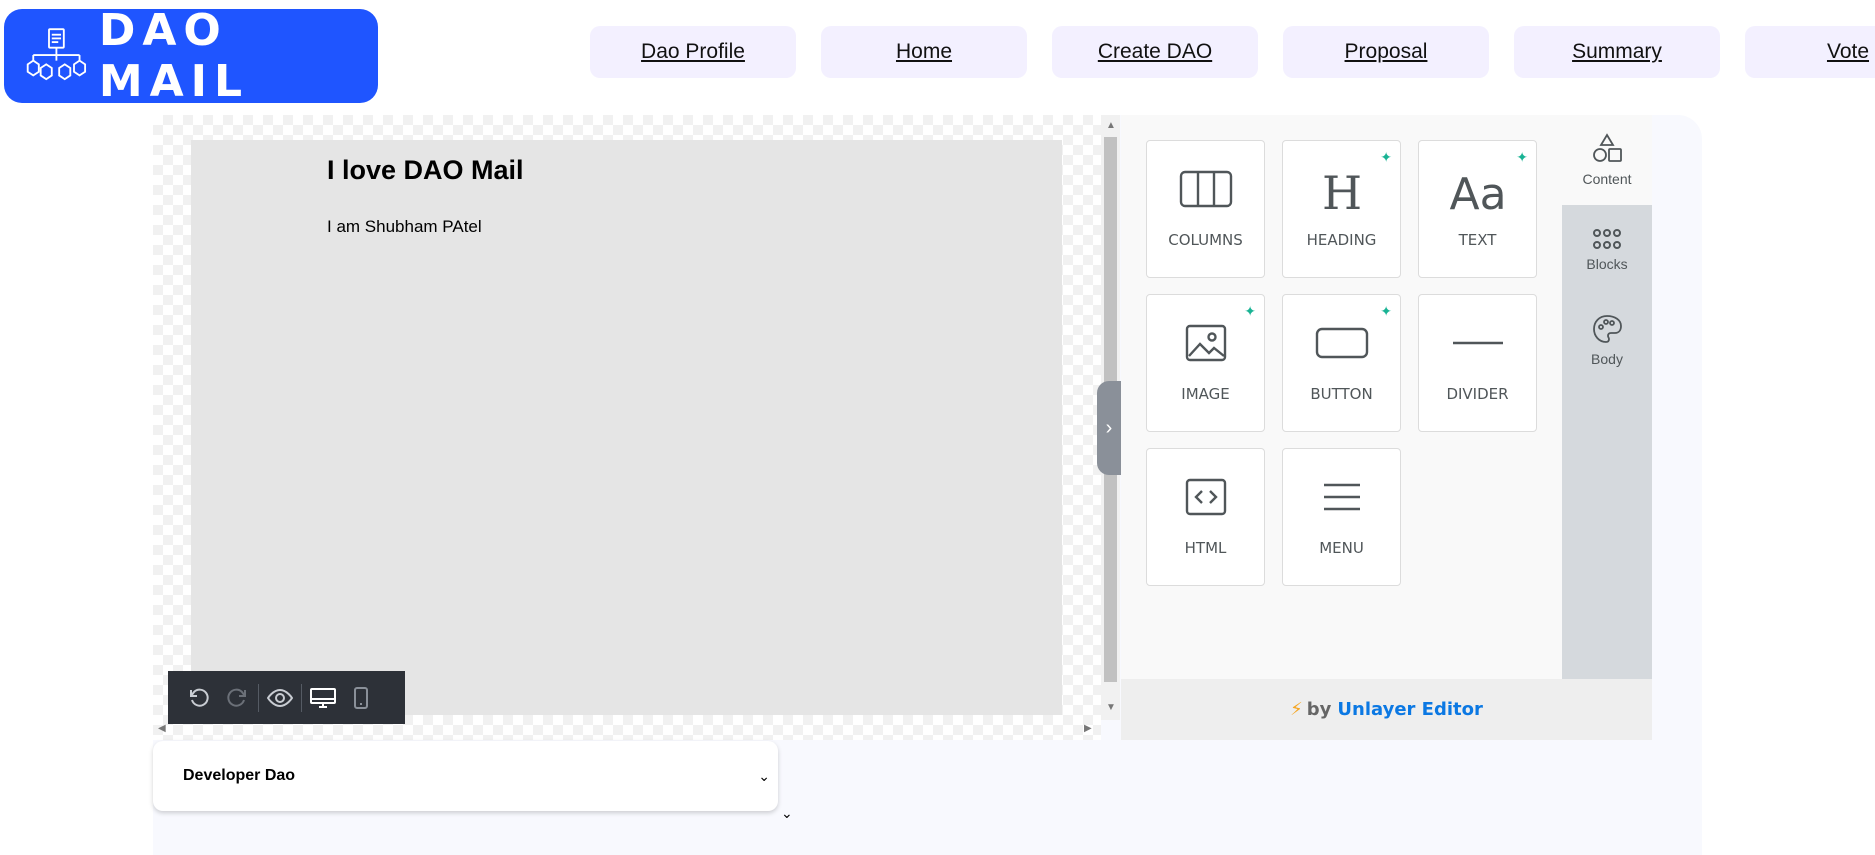 Image resolution: width=1875 pixels, height=855 pixels. I want to click on columns-icon, so click(1205, 189).